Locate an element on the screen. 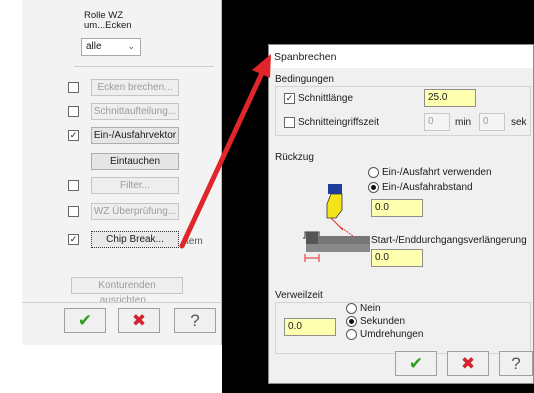  annotation-arrow-icon is located at coordinates (225, 151).